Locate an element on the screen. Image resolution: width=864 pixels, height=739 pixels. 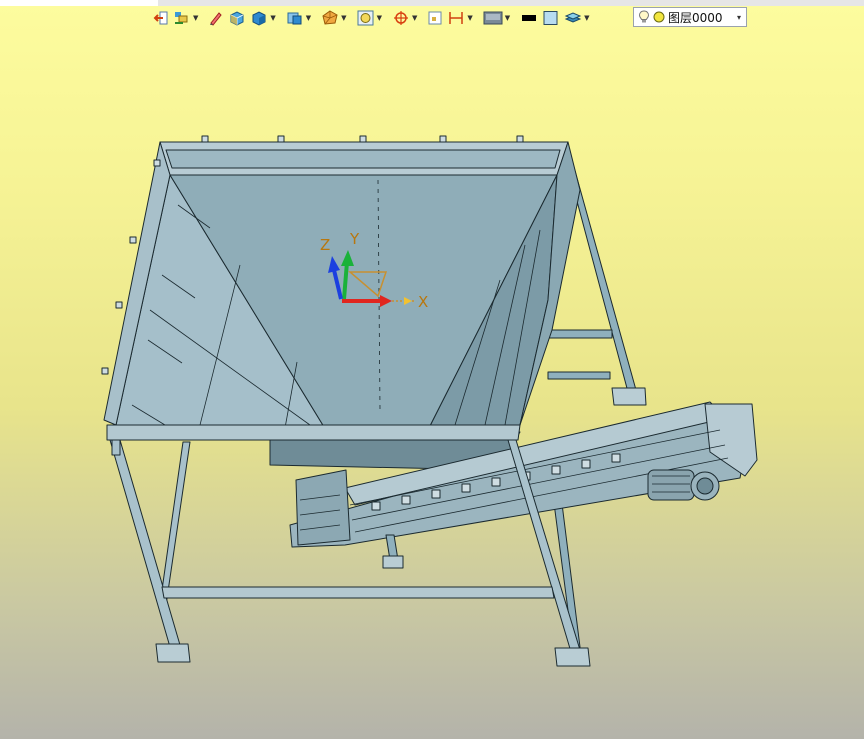
solid-button: ▼ is located at coordinates (262, 18).